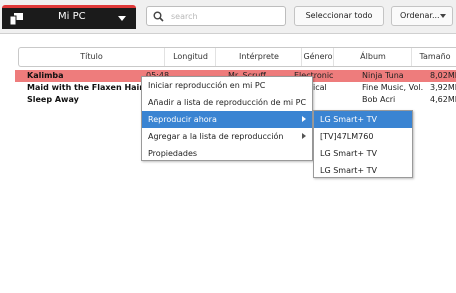  Describe the element at coordinates (443, 87) in the screenshot. I see `row-size: 3,92MB` at that location.